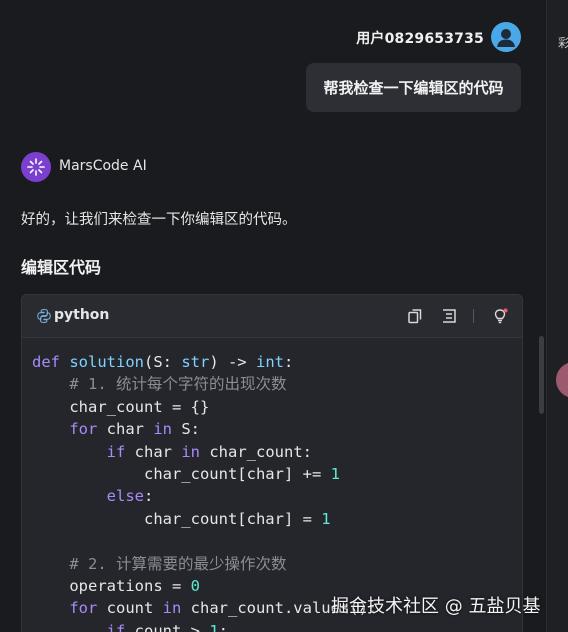 The image size is (568, 632). What do you see at coordinates (204, 429) in the screenshot?
I see `code-line: for char in S:` at bounding box center [204, 429].